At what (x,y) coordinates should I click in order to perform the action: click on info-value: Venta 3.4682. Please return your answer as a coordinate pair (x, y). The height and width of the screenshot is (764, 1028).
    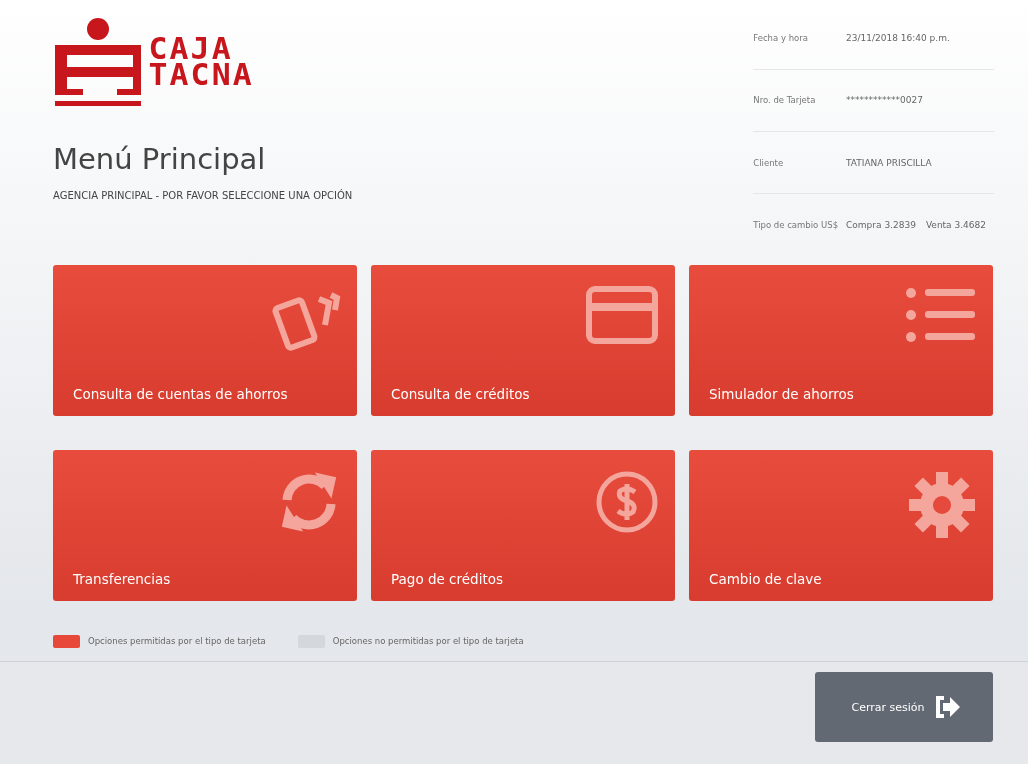
    Looking at the image, I should click on (955, 224).